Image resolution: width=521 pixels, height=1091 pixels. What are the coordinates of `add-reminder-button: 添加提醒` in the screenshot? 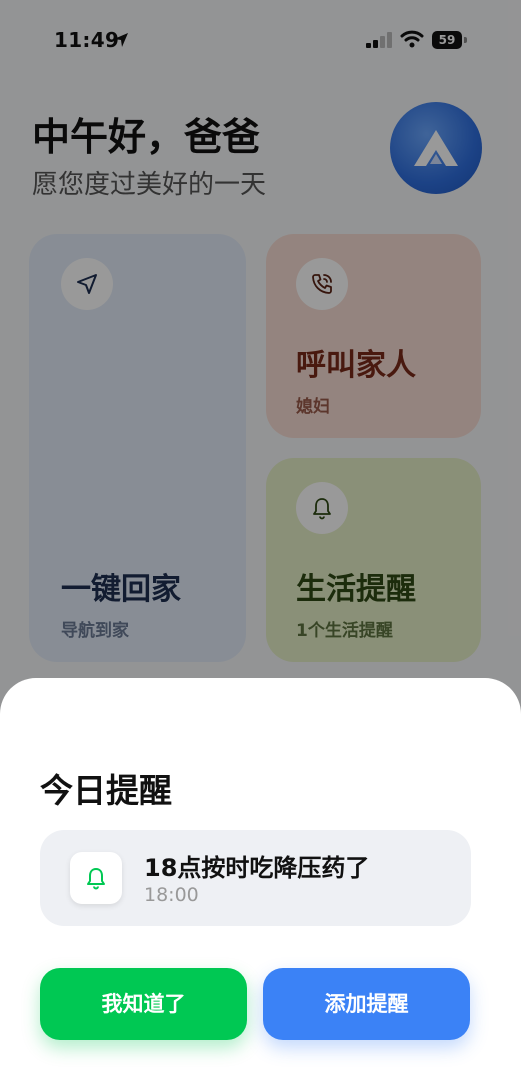 It's located at (366, 1004).